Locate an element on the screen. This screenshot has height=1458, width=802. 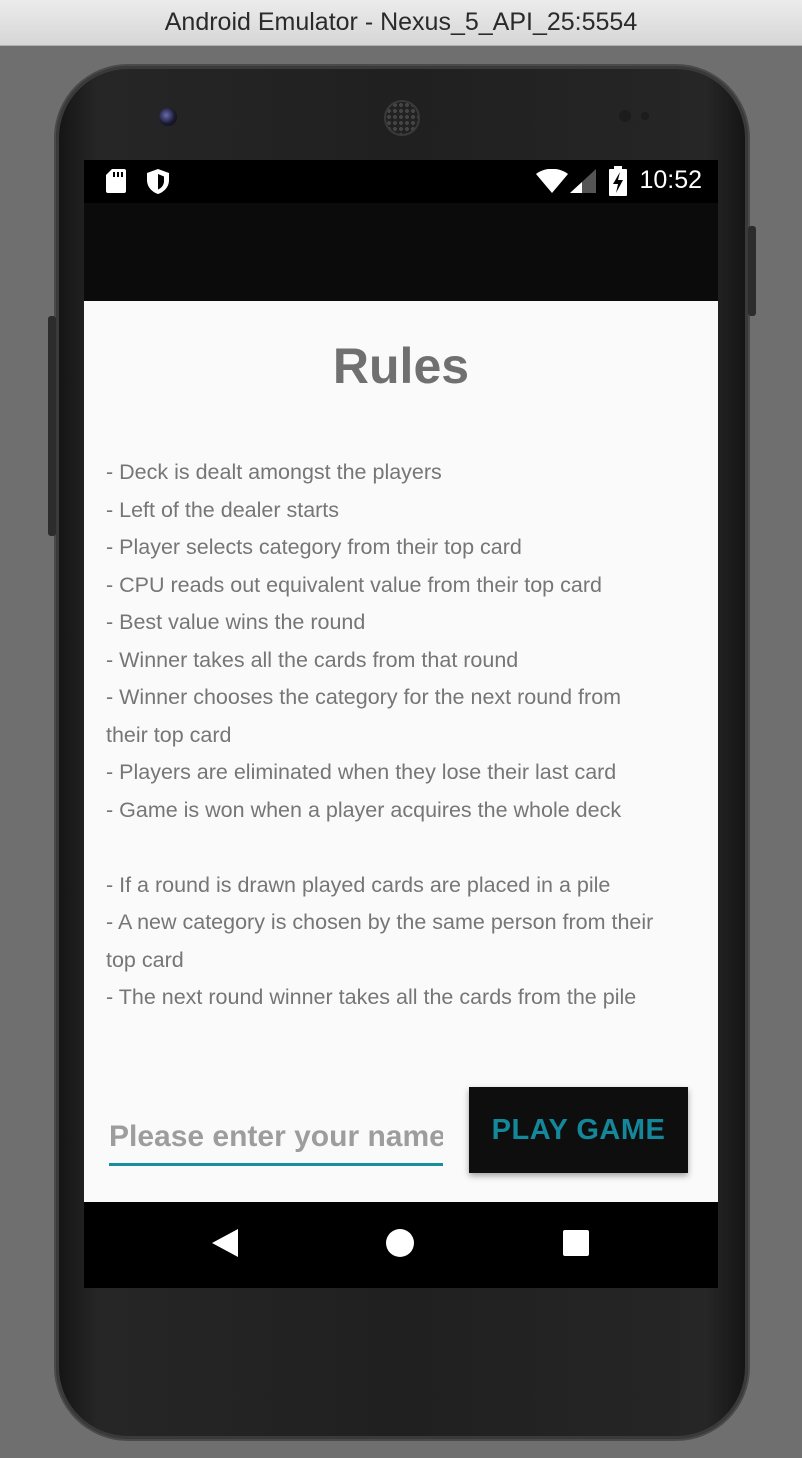
back-icon is located at coordinates (225, 1245).